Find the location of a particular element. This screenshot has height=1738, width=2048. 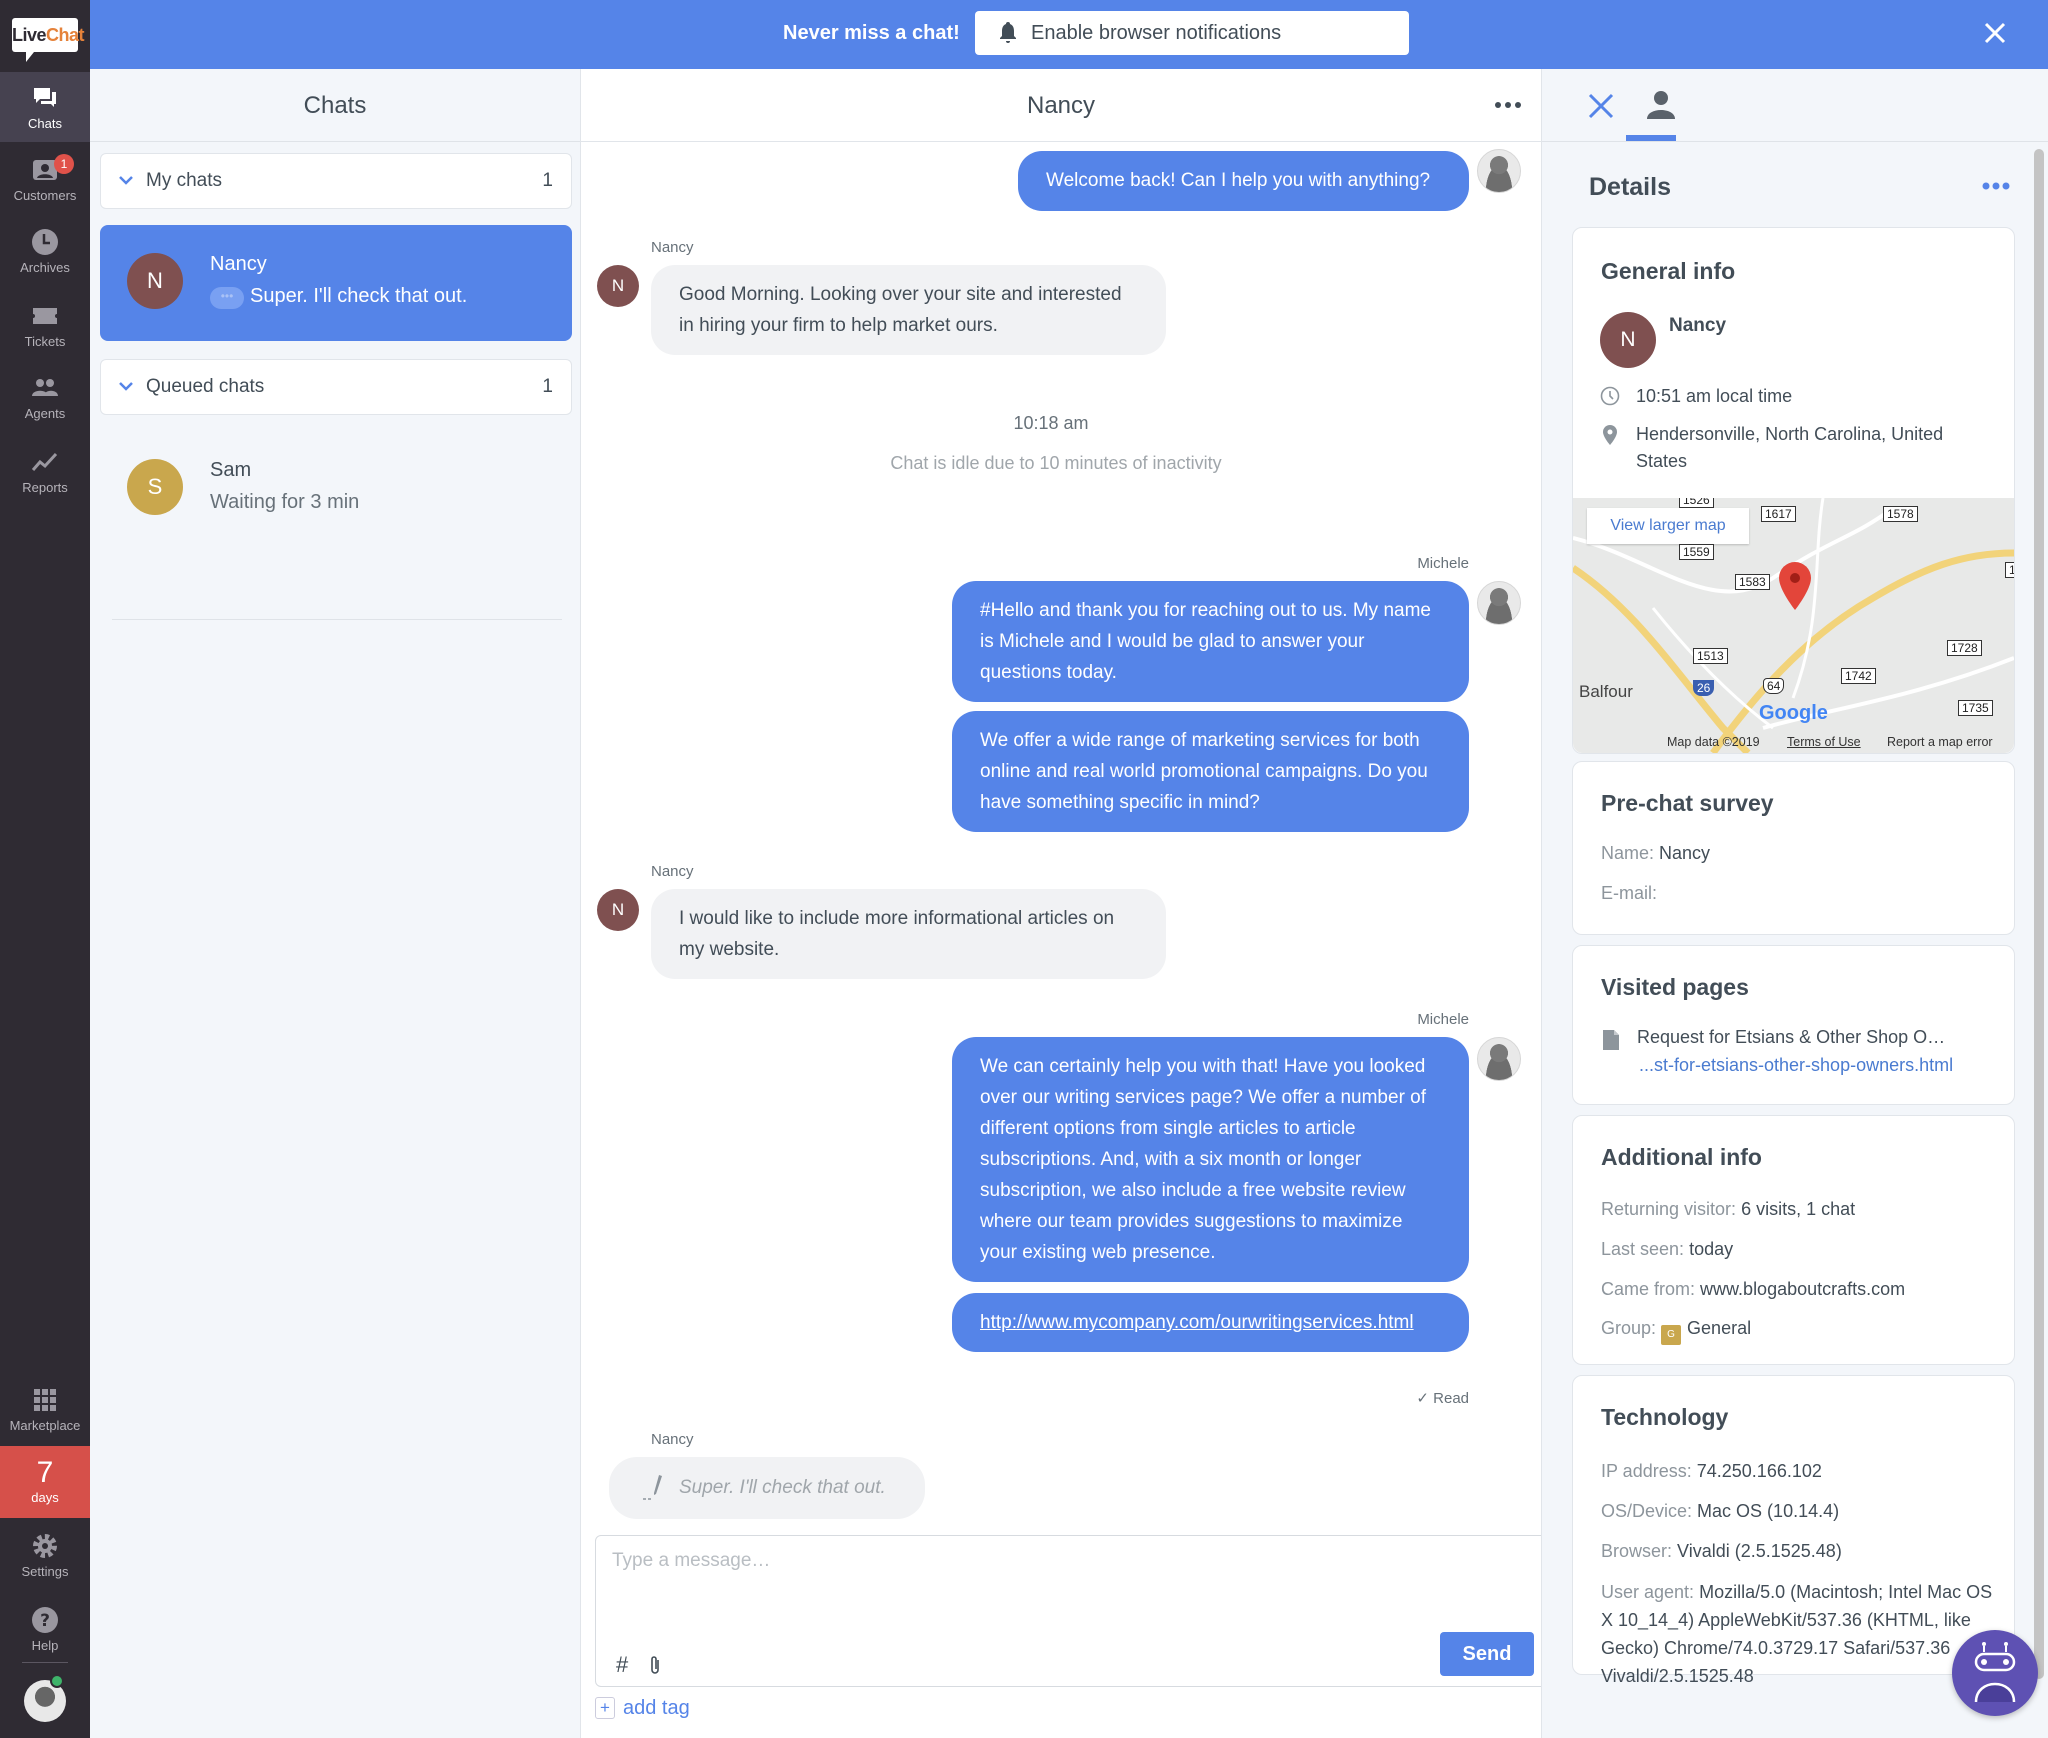

nav-item-tickets: Tickets is located at coordinates (45, 325).